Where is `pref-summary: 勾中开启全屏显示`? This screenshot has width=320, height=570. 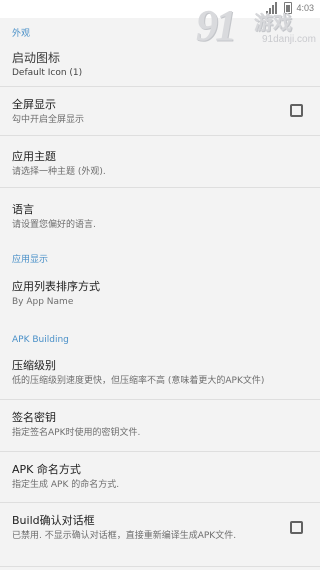
pref-summary: 勾中开启全屏显示 is located at coordinates (48, 120).